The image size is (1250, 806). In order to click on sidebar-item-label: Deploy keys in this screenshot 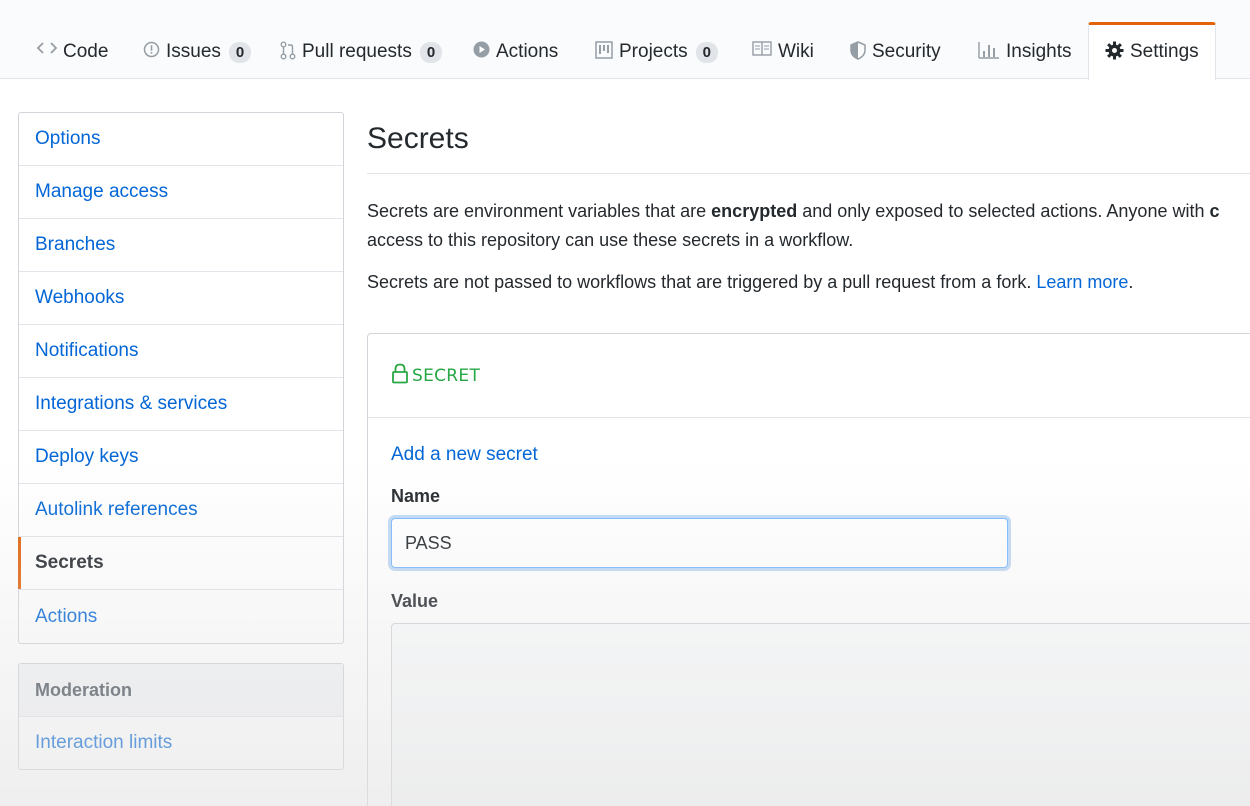, I will do `click(87, 456)`.